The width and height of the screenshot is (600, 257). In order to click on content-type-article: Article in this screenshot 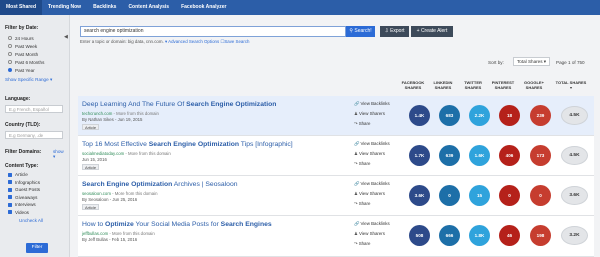, I will do `click(37, 175)`.